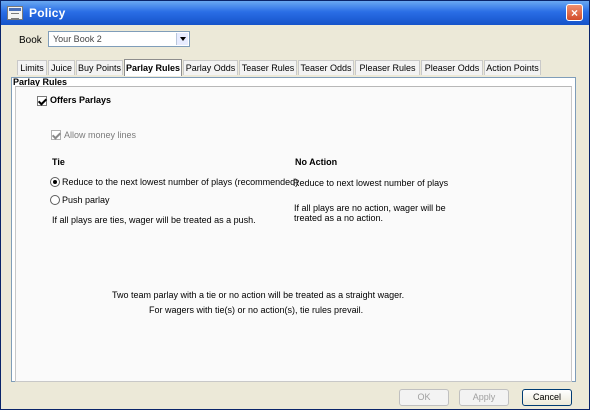 The width and height of the screenshot is (590, 410). Describe the element at coordinates (119, 39) in the screenshot. I see `book-select: Your Book 2` at that location.